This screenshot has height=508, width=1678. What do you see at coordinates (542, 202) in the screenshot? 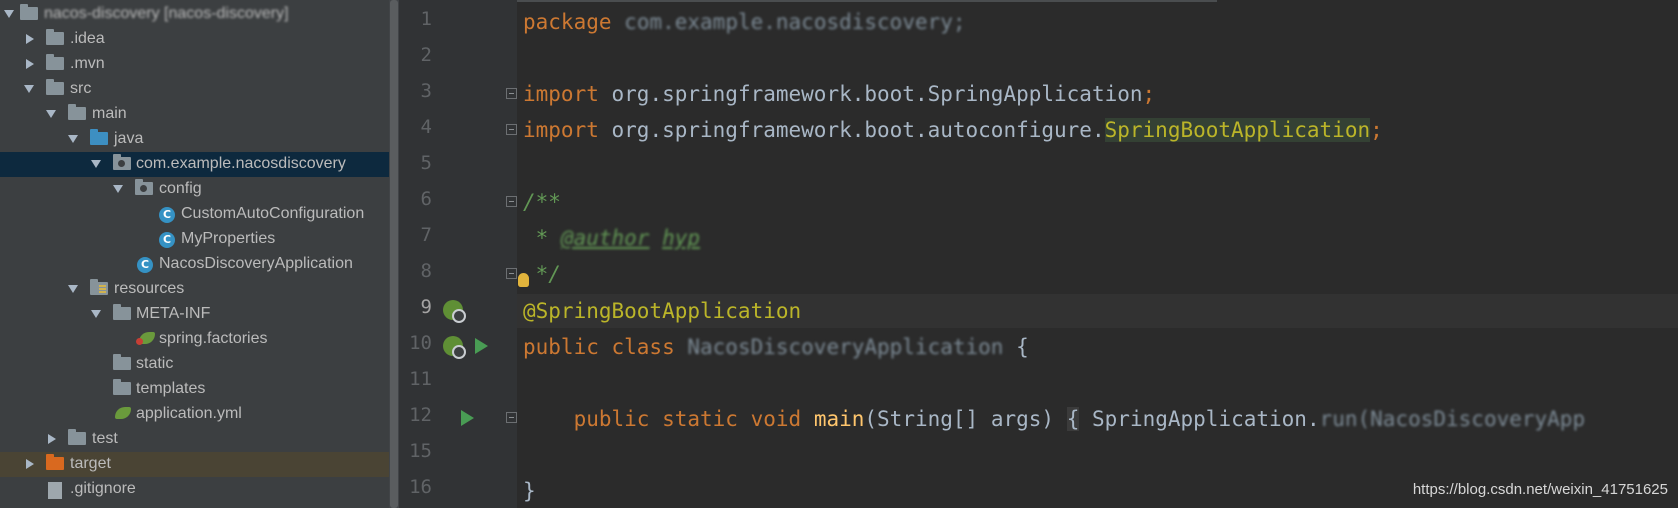
I see `code-line-6: /**` at bounding box center [542, 202].